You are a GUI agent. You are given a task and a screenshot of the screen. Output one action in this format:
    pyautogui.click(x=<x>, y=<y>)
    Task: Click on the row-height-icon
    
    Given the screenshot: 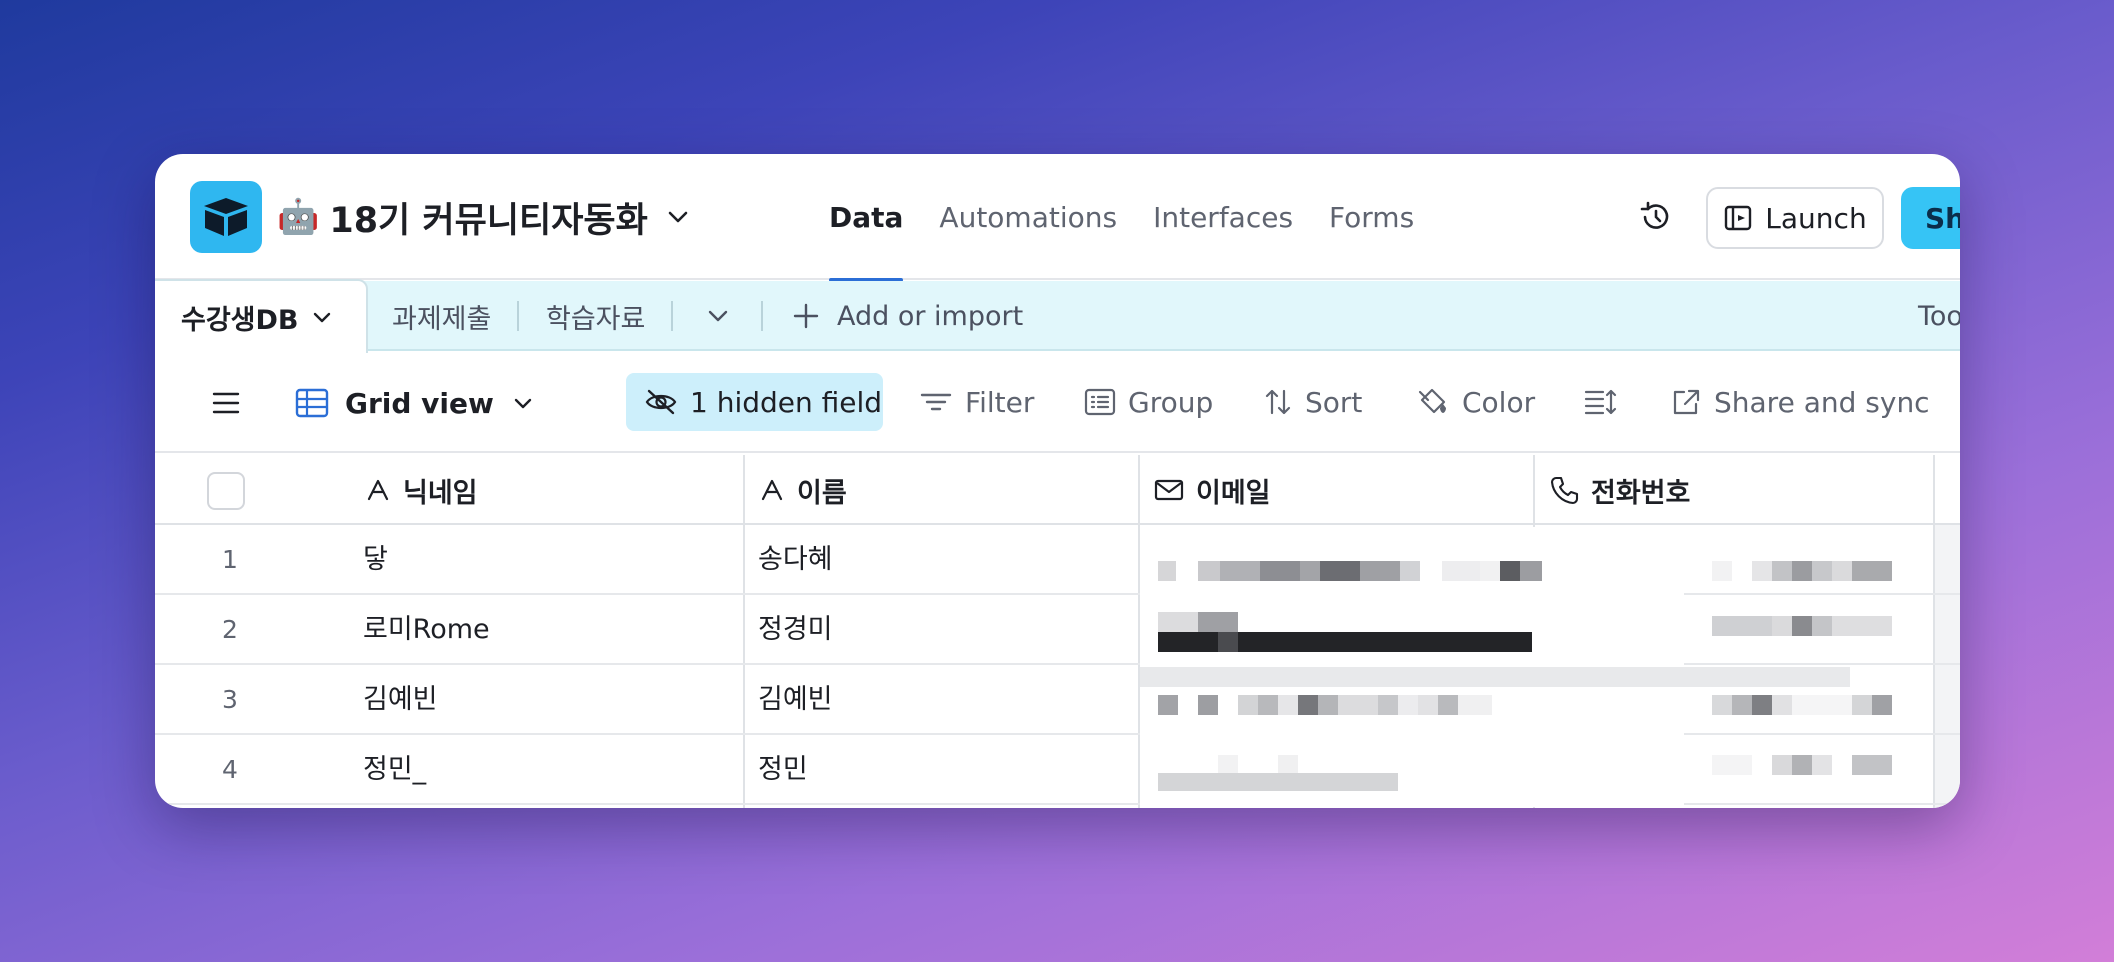 What is the action you would take?
    pyautogui.click(x=1600, y=402)
    